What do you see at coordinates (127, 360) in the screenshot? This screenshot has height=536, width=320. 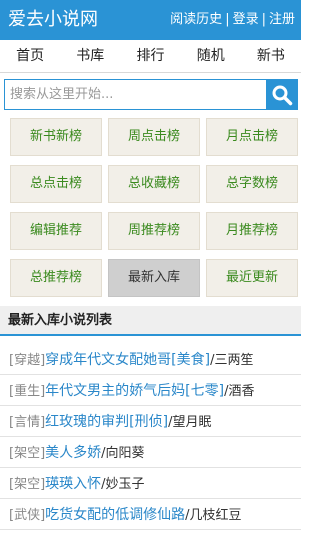 I see `book-title-link: 穿成年代文女配她哥[美食]` at bounding box center [127, 360].